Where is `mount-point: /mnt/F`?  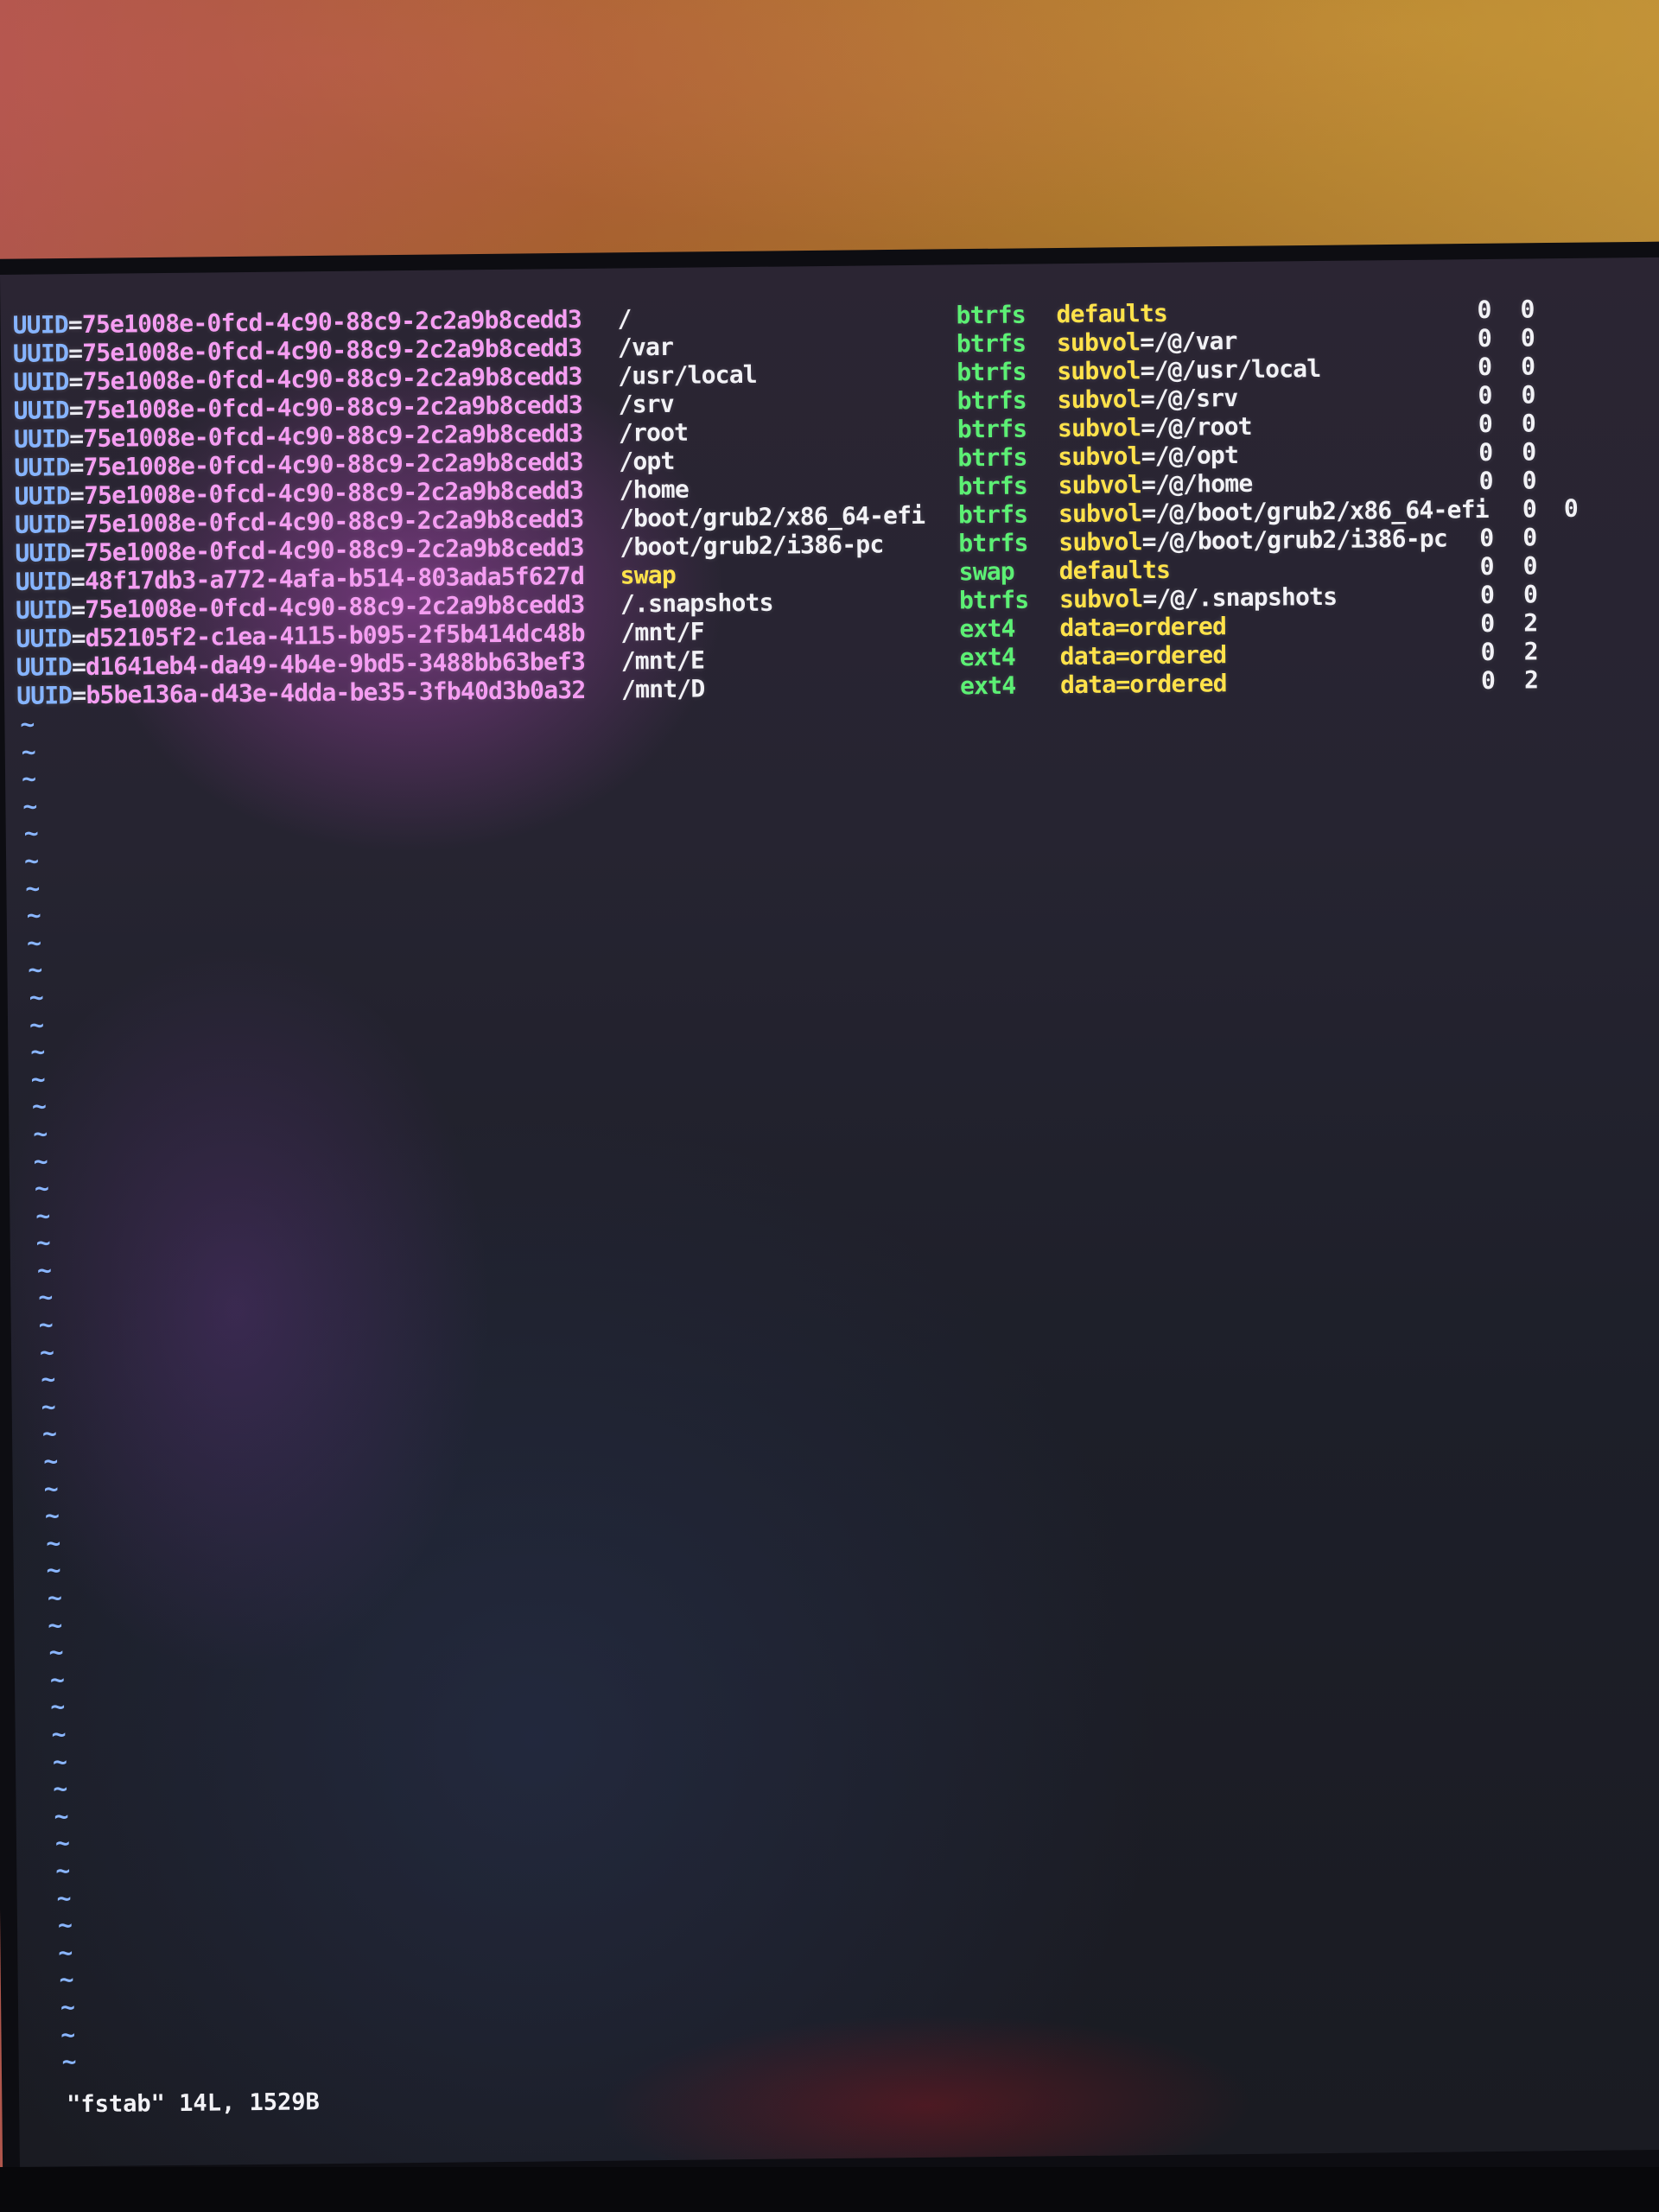 mount-point: /mnt/F is located at coordinates (662, 632).